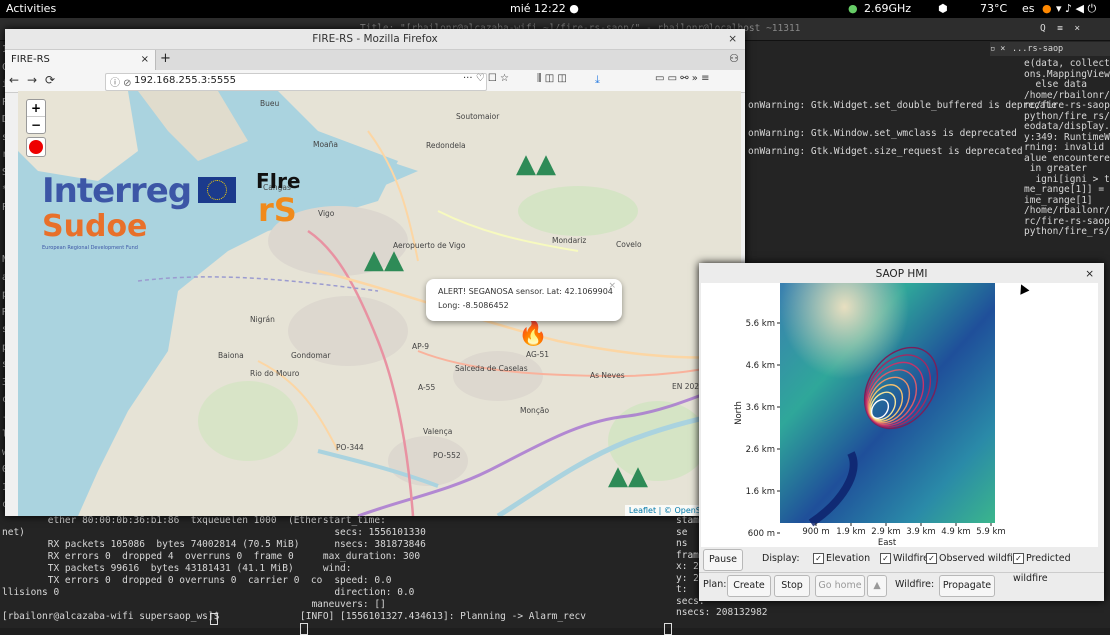 The width and height of the screenshot is (1110, 635). What do you see at coordinates (185, 80) in the screenshot?
I see `url-text: 192.168.255.3:5555` at bounding box center [185, 80].